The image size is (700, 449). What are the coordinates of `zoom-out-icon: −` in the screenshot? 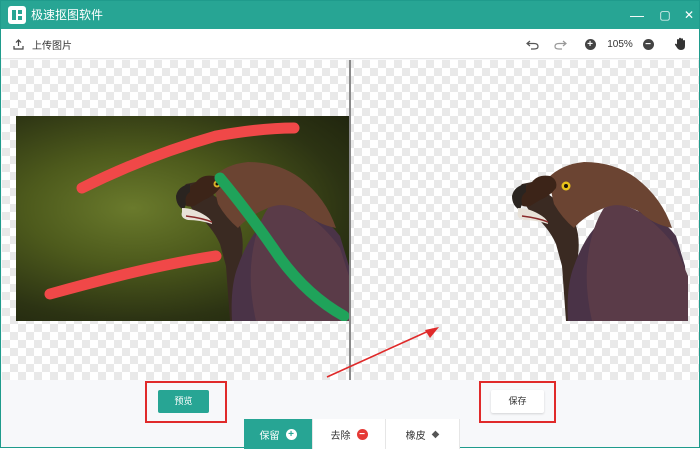 It's located at (648, 44).